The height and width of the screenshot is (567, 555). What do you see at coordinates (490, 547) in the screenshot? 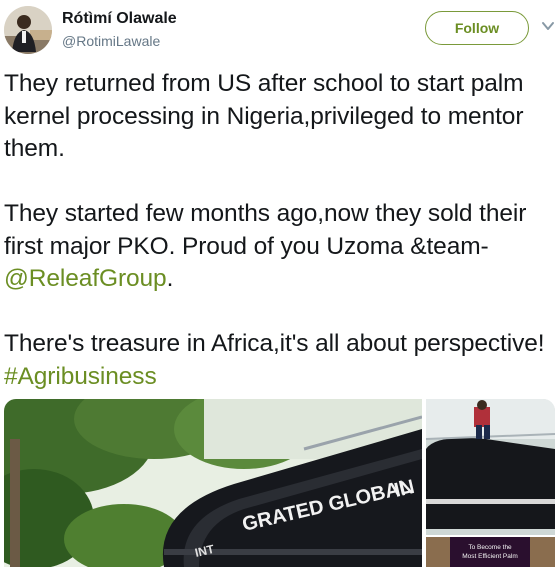
I see `banner-text-1: To Become the` at bounding box center [490, 547].